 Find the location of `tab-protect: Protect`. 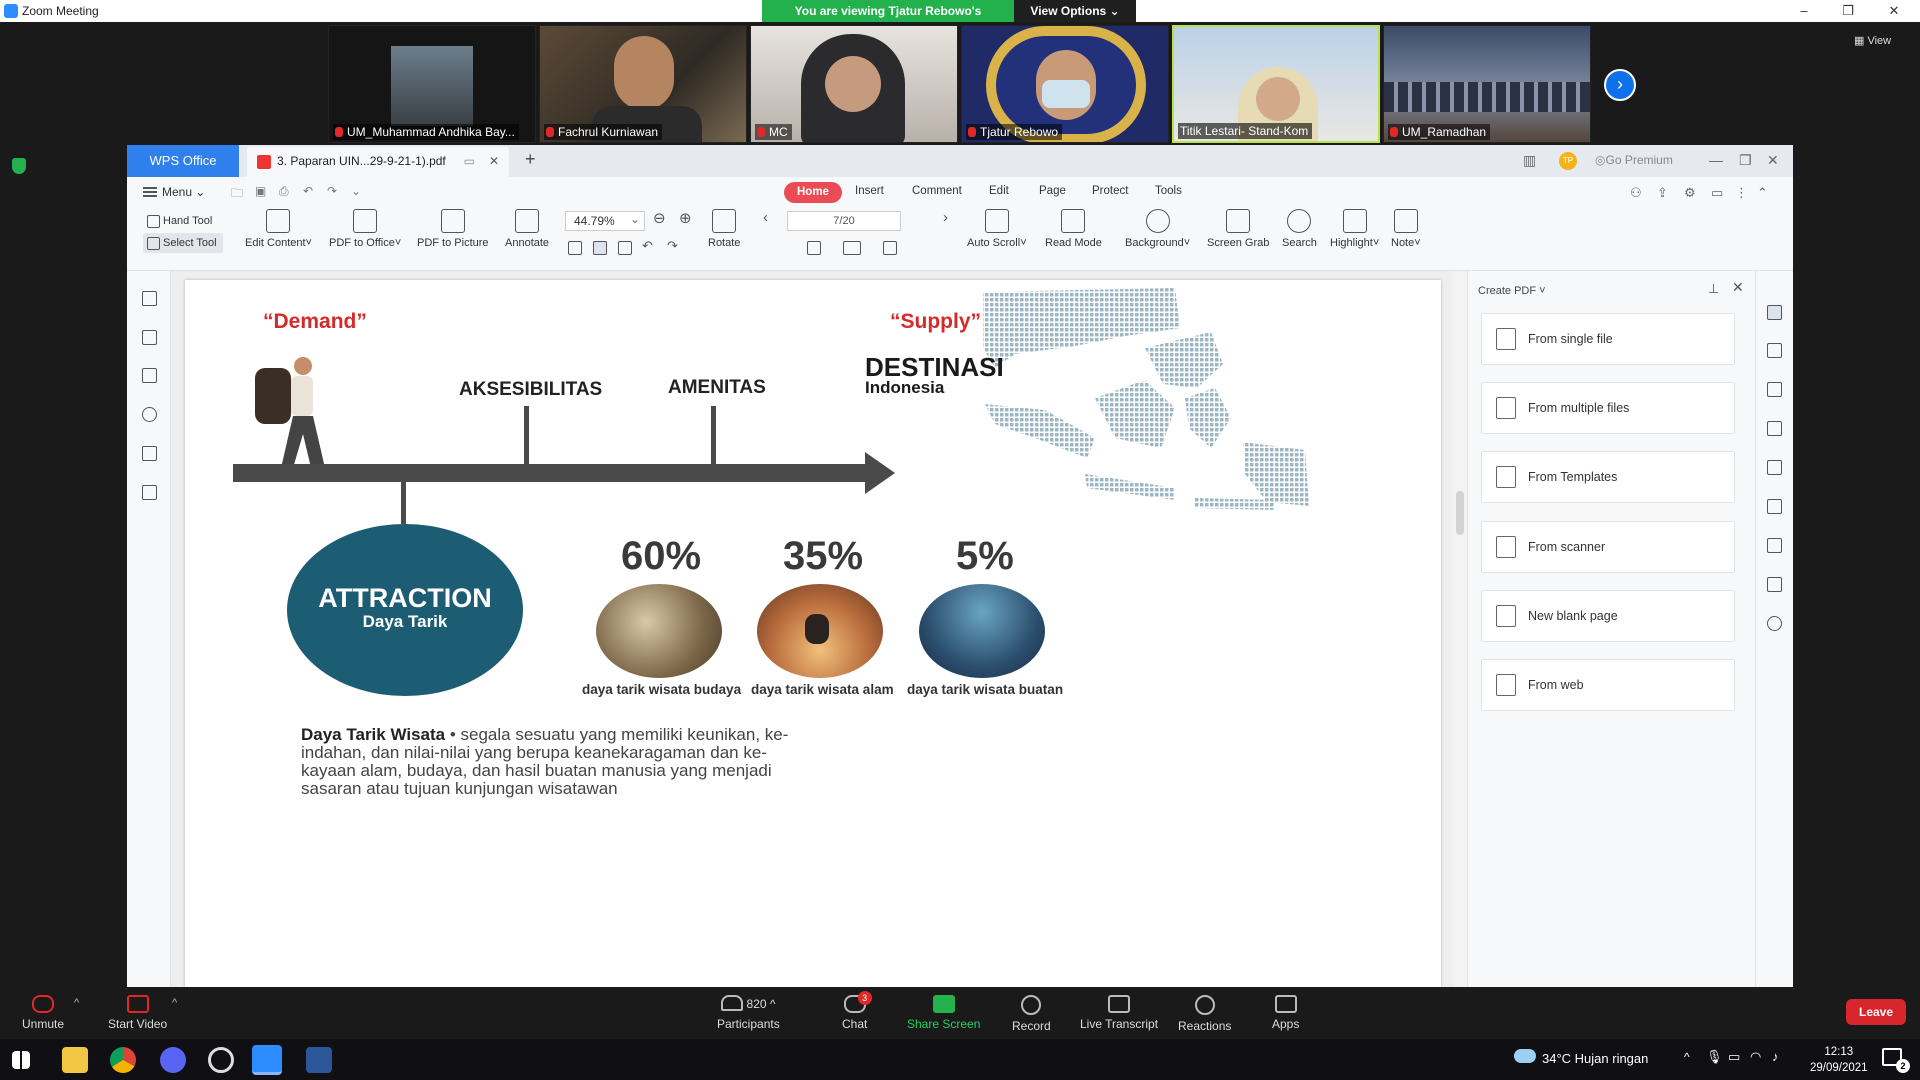

tab-protect: Protect is located at coordinates (1110, 191).